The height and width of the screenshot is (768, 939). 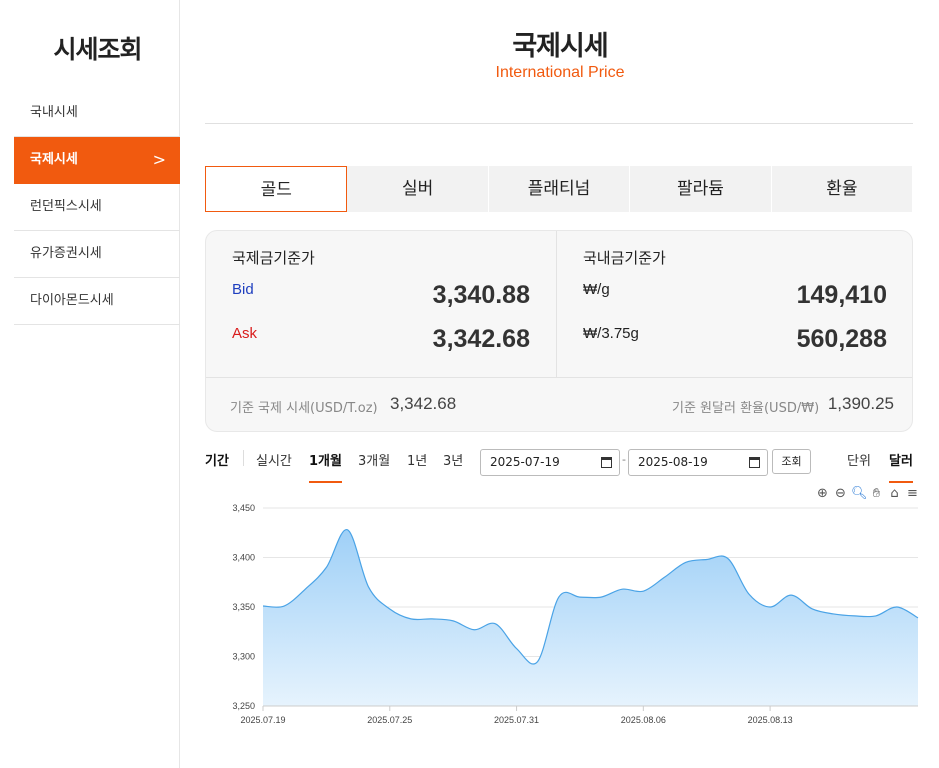 I want to click on x-tick-label: 2025.07.19, so click(x=262, y=720).